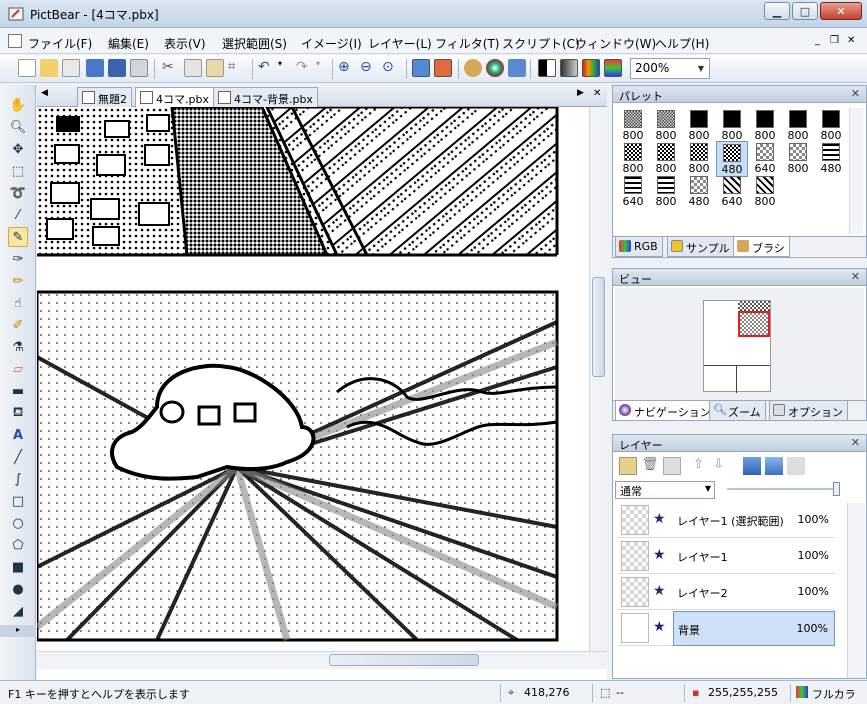 The width and height of the screenshot is (867, 704). What do you see at coordinates (670, 68) in the screenshot?
I see `zoom-select: 200% ▼` at bounding box center [670, 68].